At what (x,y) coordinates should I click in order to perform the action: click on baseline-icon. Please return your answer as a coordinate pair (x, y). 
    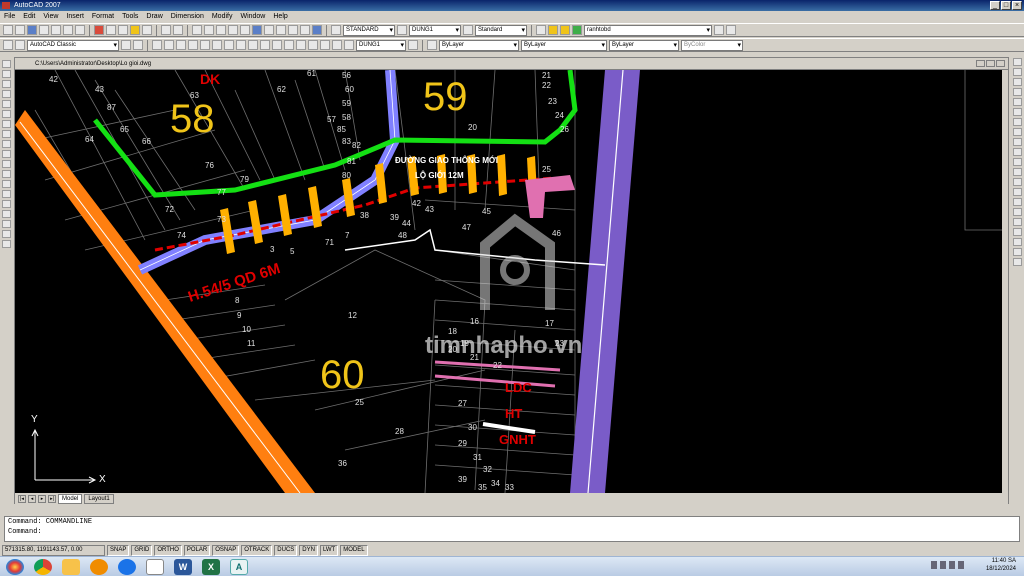
    Looking at the image, I should click on (265, 45).